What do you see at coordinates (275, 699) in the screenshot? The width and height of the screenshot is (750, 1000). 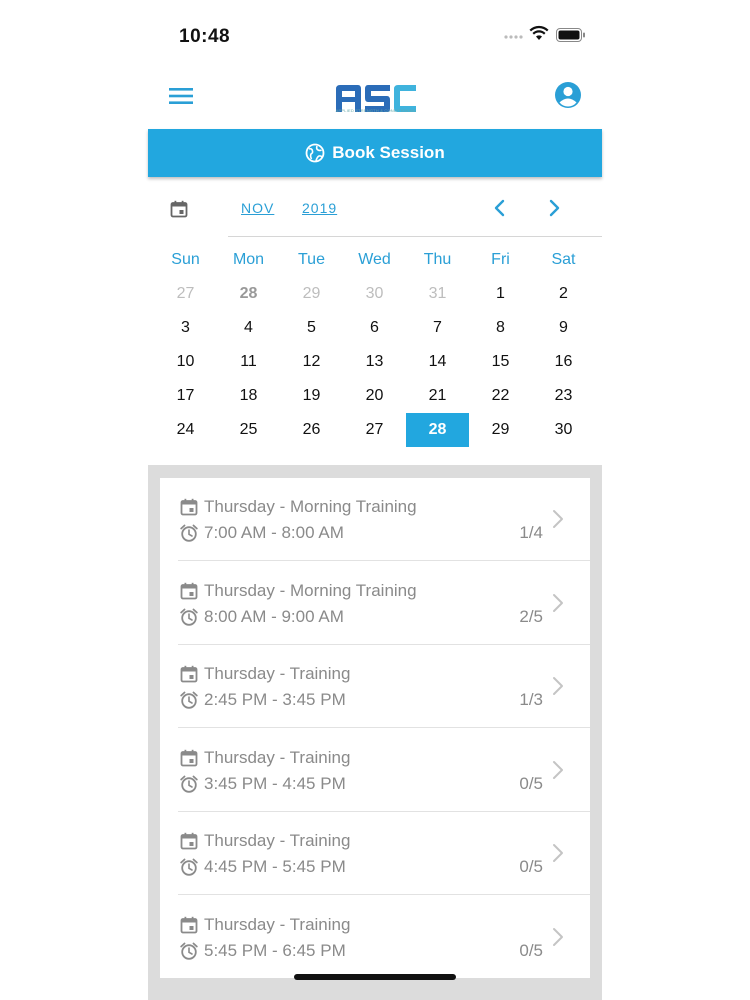 I see `session-time: 2:45 PM - 3:45 PM` at bounding box center [275, 699].